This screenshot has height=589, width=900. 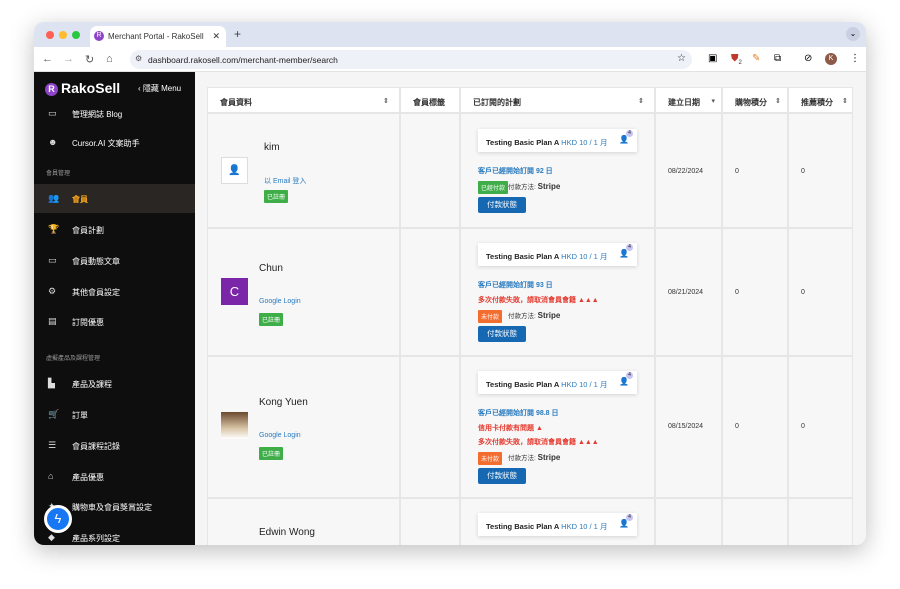 What do you see at coordinates (53, 142) in the screenshot?
I see `robot-icon: ☻` at bounding box center [53, 142].